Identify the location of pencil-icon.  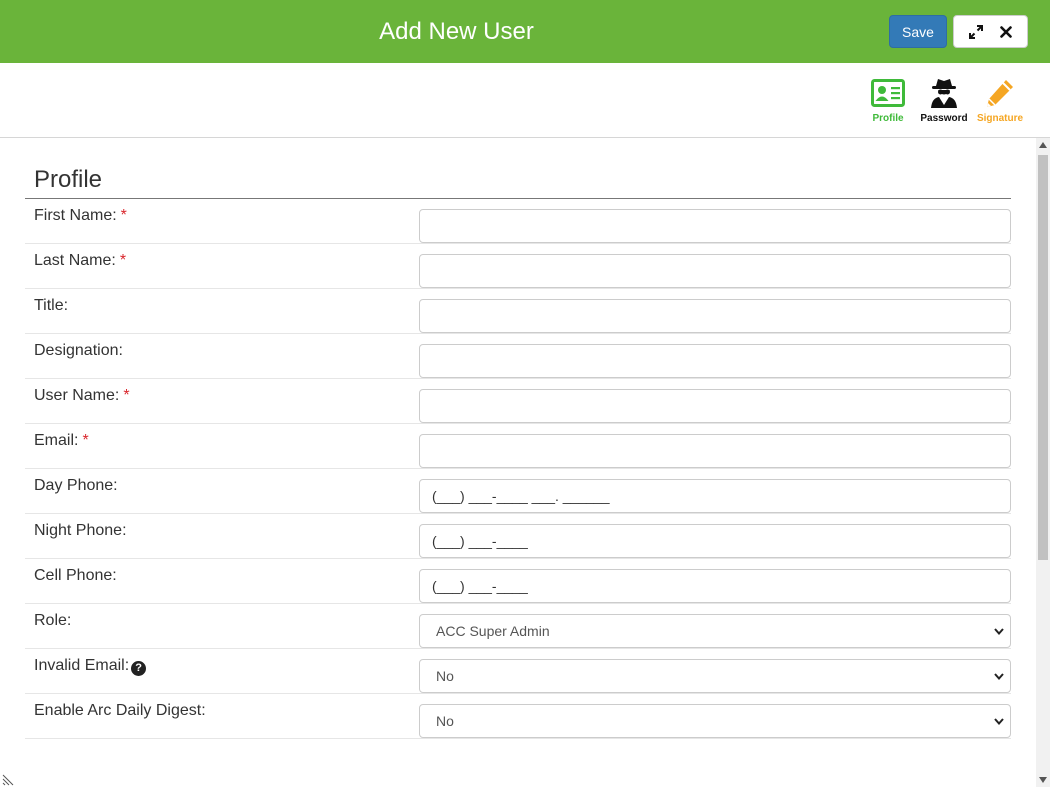
(1000, 93).